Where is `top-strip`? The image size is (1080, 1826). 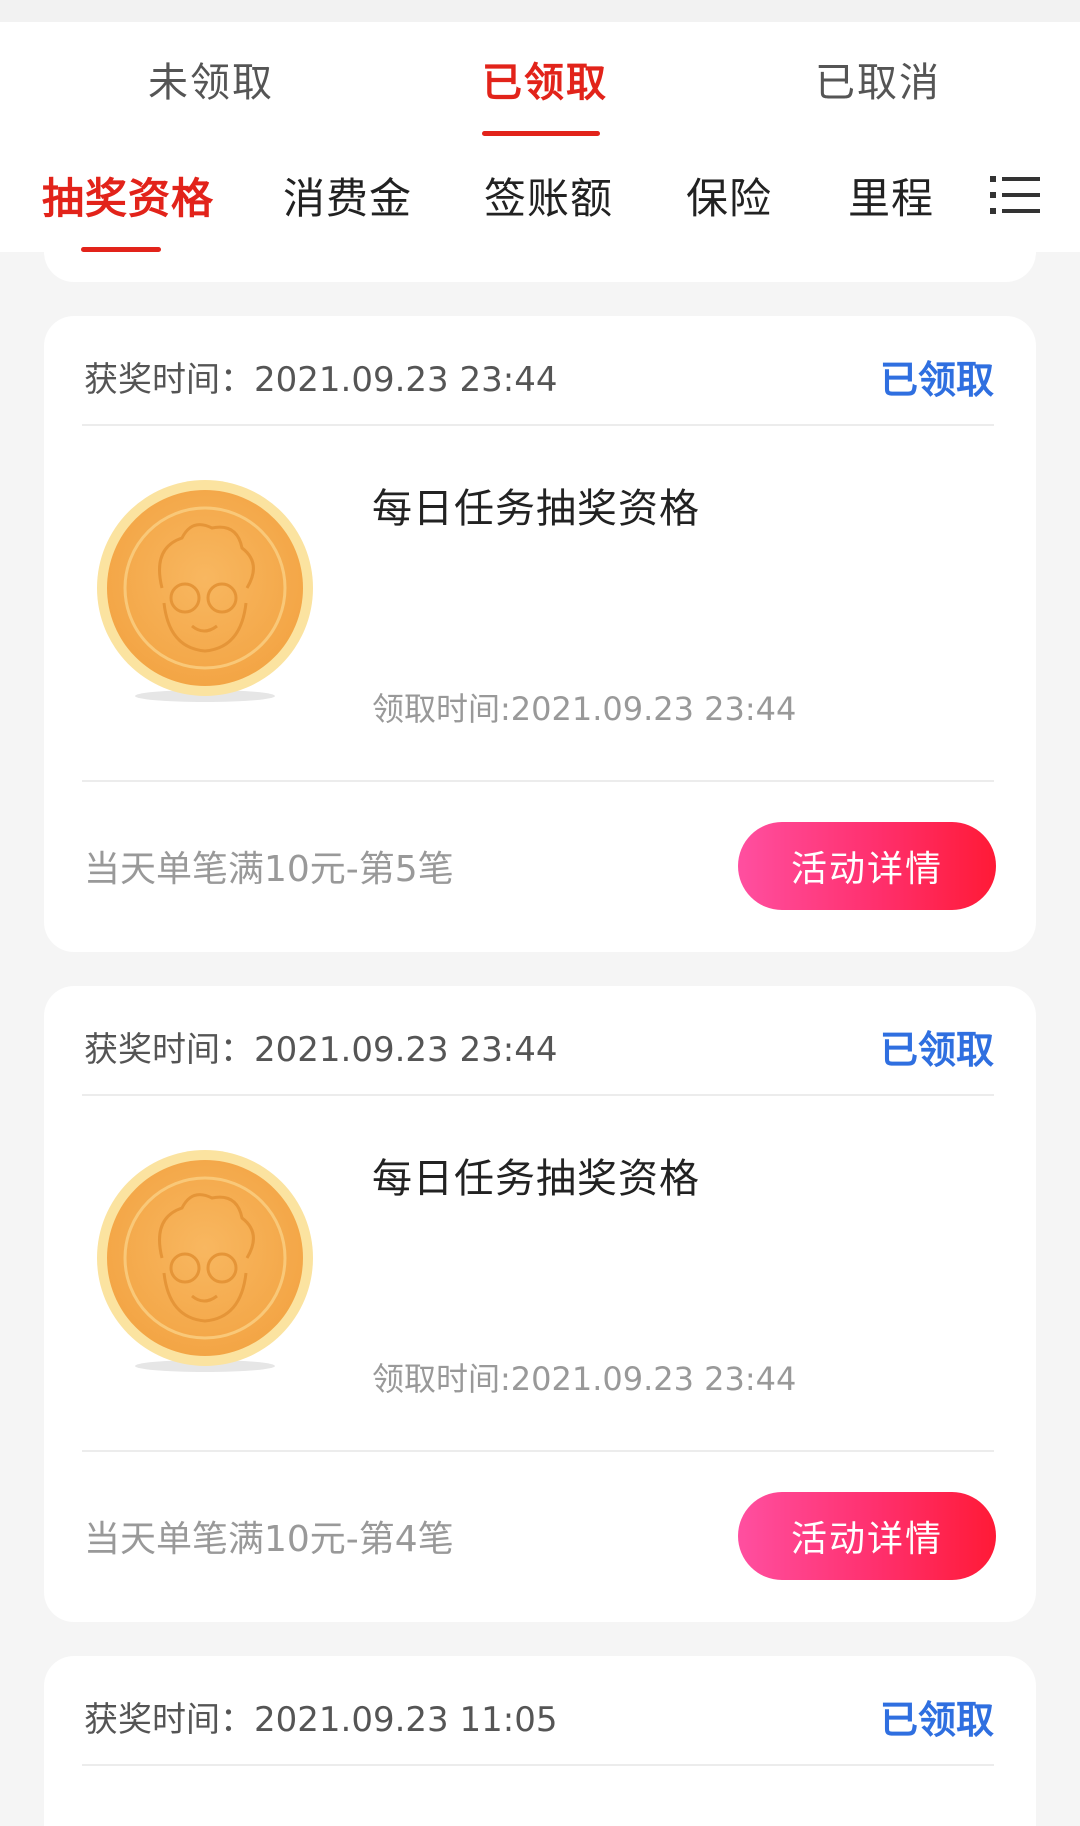 top-strip is located at coordinates (540, 11).